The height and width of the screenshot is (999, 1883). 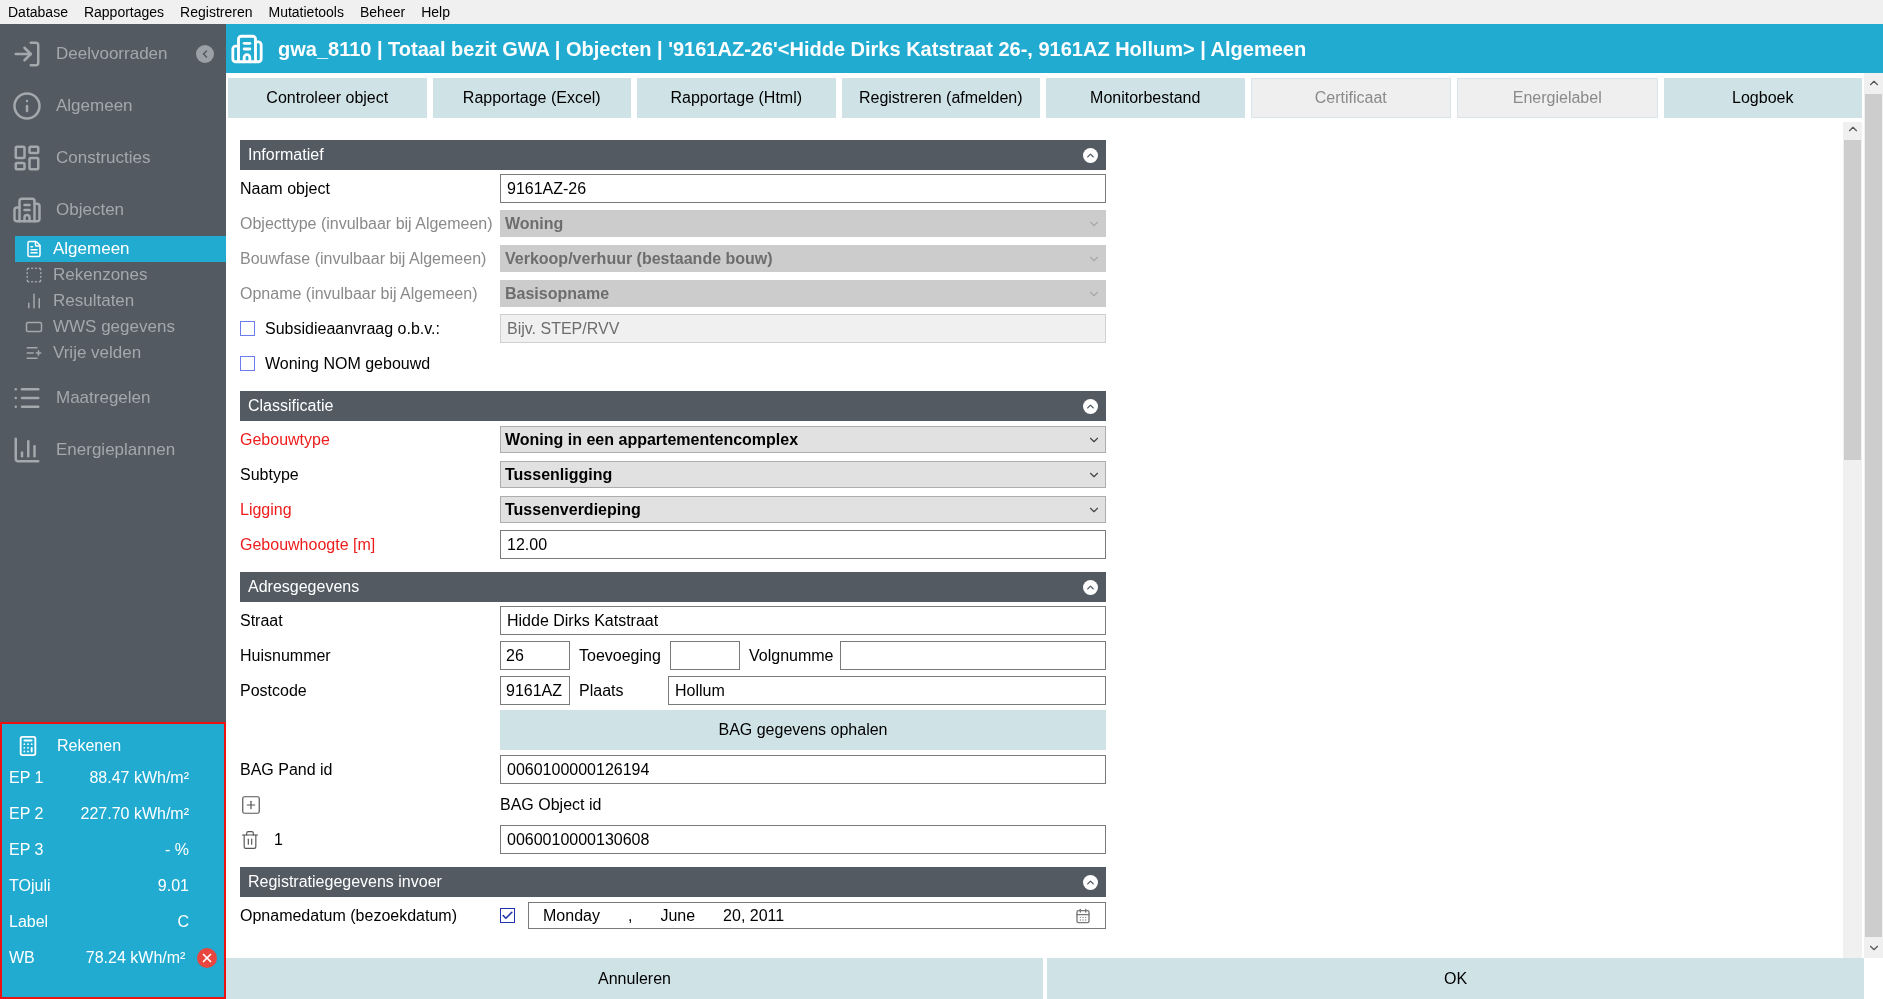 What do you see at coordinates (134, 814) in the screenshot?
I see `metric-value: 227.70 kWh/m²` at bounding box center [134, 814].